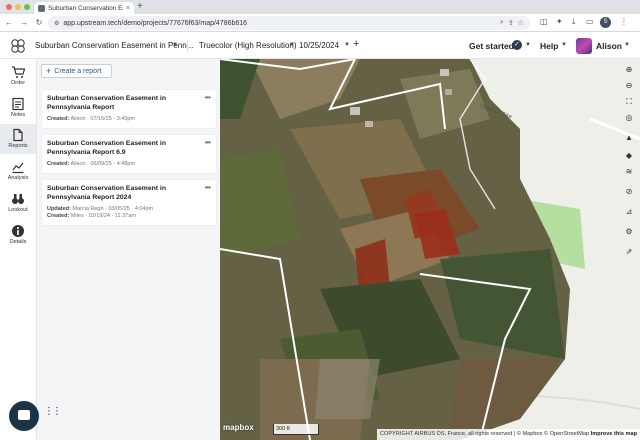 The image size is (640, 440). I want to click on user-menu: Alison, so click(609, 46).